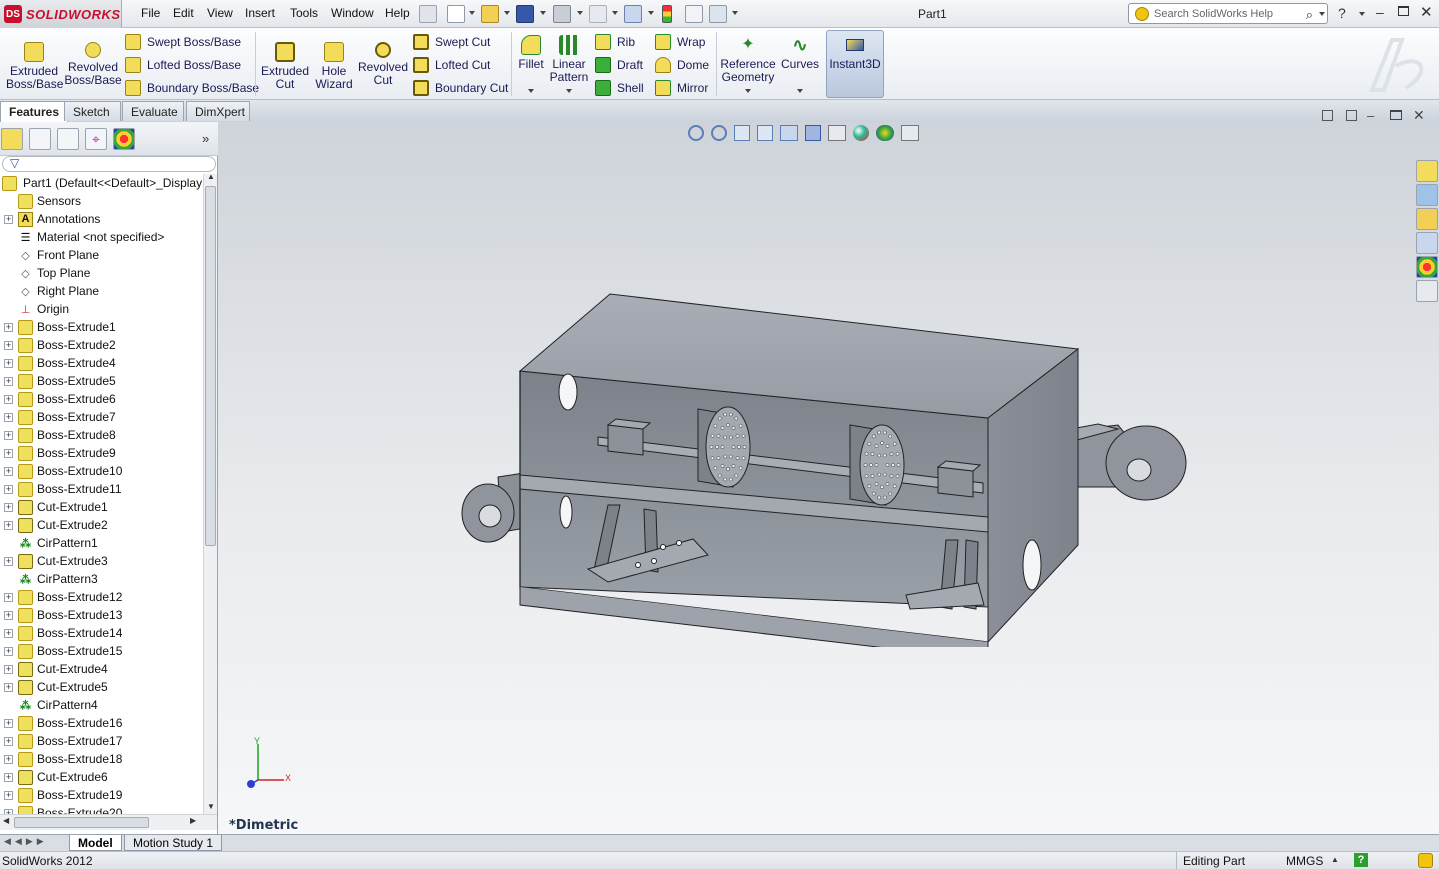 The width and height of the screenshot is (1439, 869). What do you see at coordinates (101, 183) in the screenshot?
I see `tree-root: Part1 (Default<<Default>_Display` at bounding box center [101, 183].